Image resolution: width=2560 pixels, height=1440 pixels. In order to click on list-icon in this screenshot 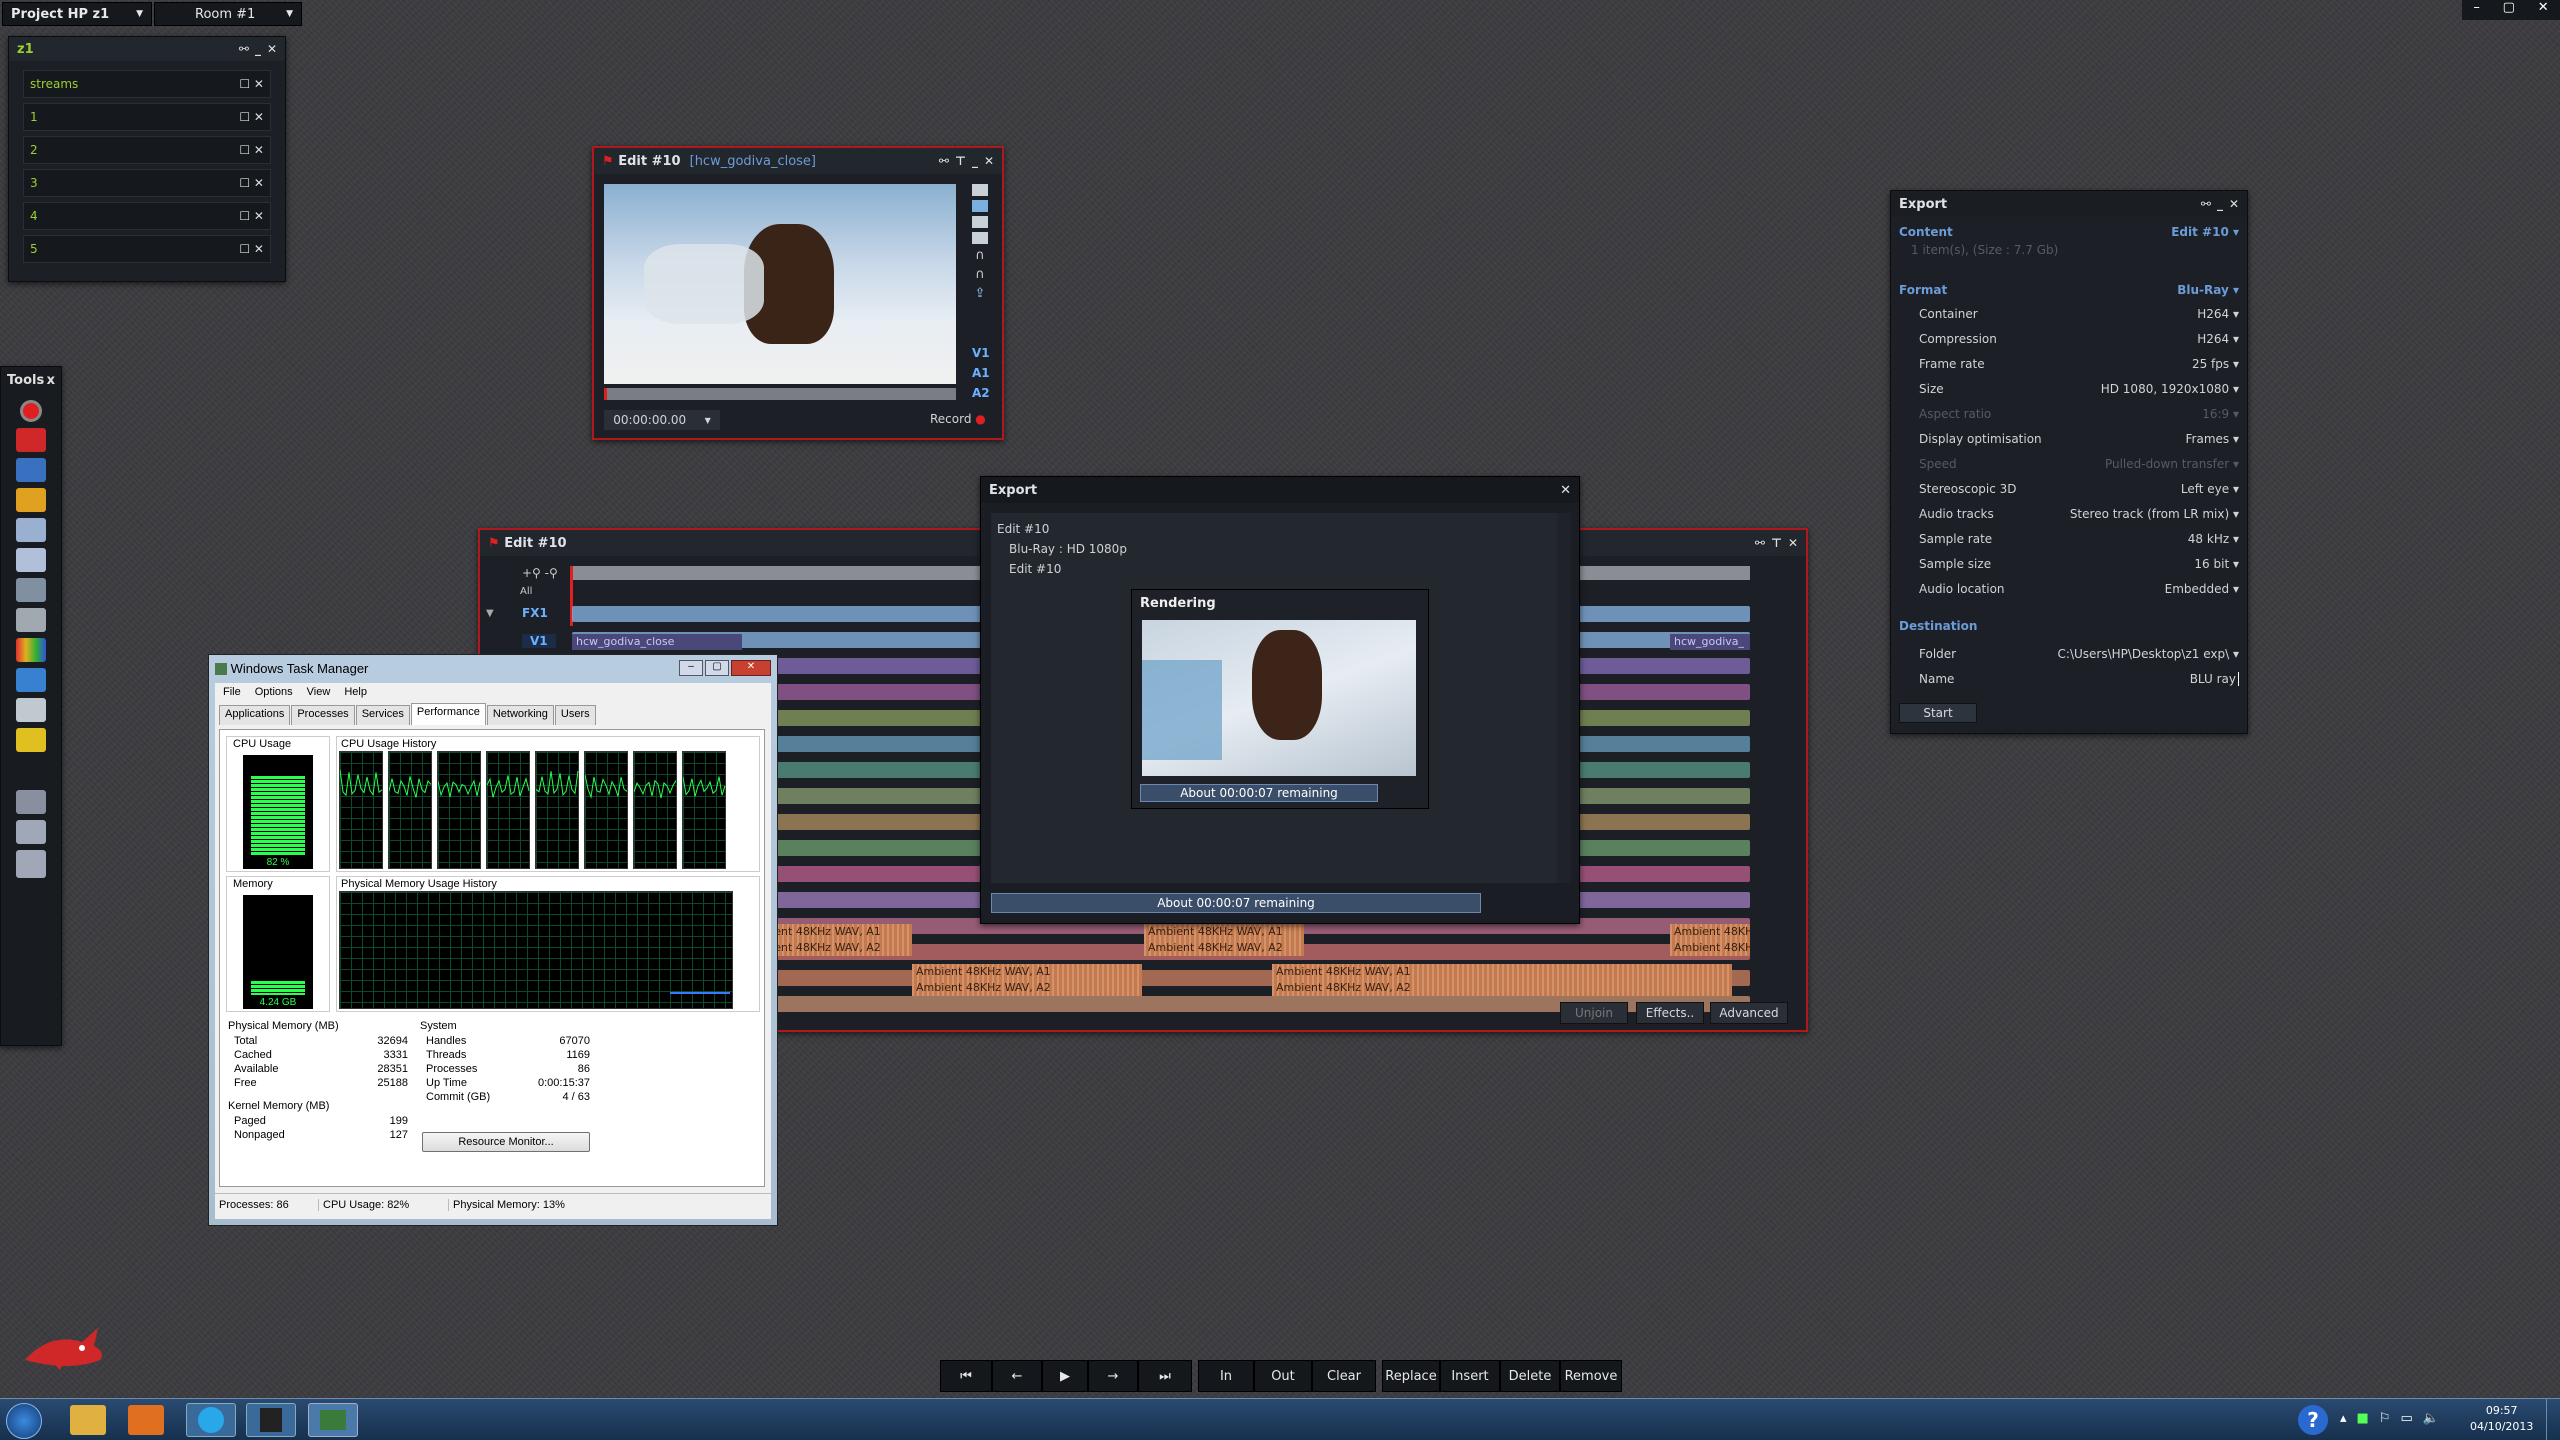, I will do `click(980, 206)`.